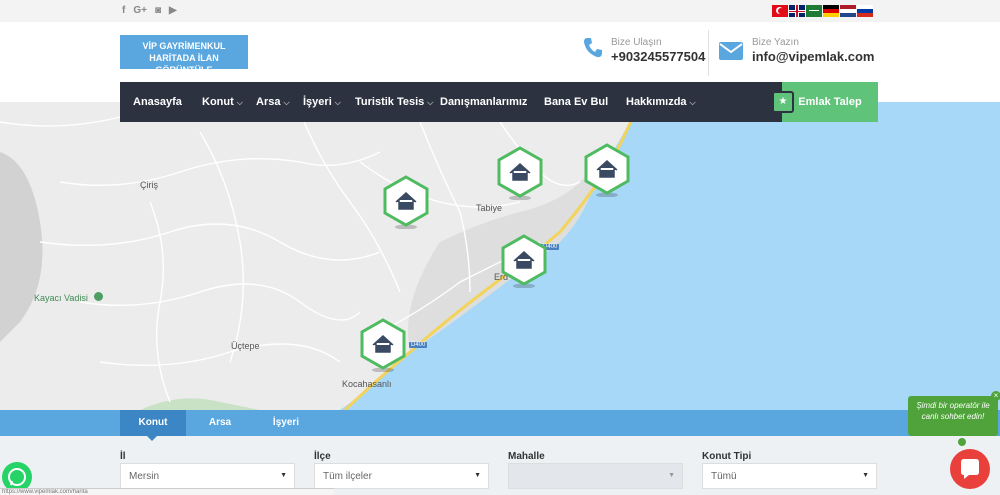 The image size is (1000, 495). I want to click on chat-icon, so click(970, 469).